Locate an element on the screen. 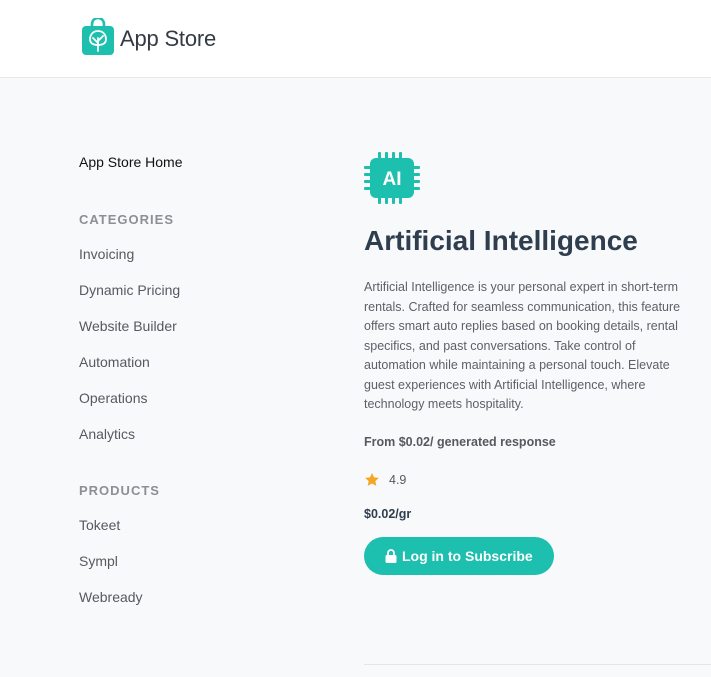 Image resolution: width=711 pixels, height=677 pixels. product-item-tokeet: Tokeet is located at coordinates (194, 534).